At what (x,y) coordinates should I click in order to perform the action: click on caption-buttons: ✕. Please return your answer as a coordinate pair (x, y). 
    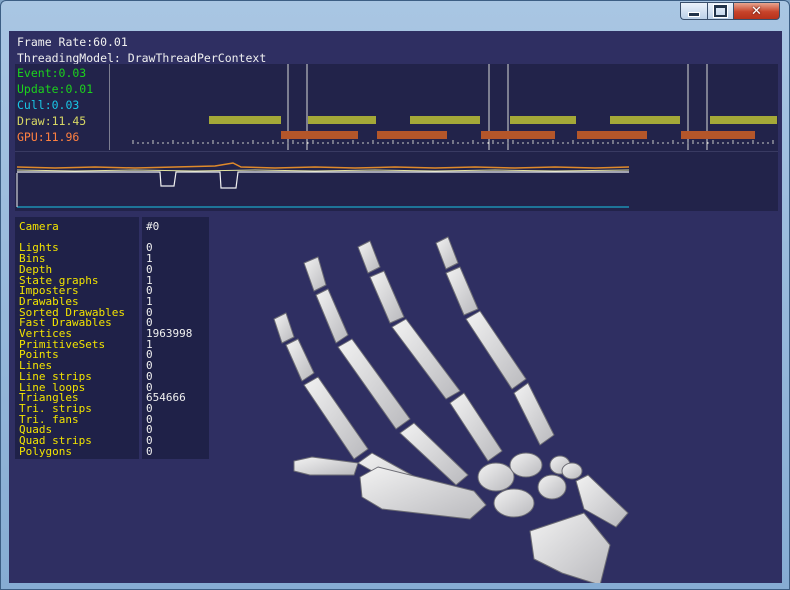
    Looking at the image, I should click on (730, 11).